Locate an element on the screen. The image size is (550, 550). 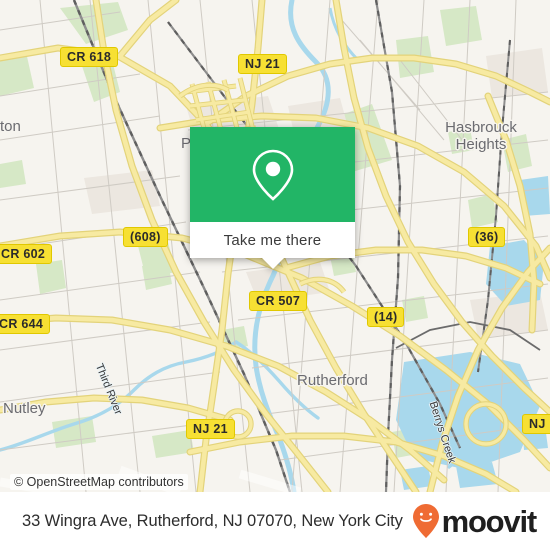
shield-14: (14) is located at coordinates (386, 317).